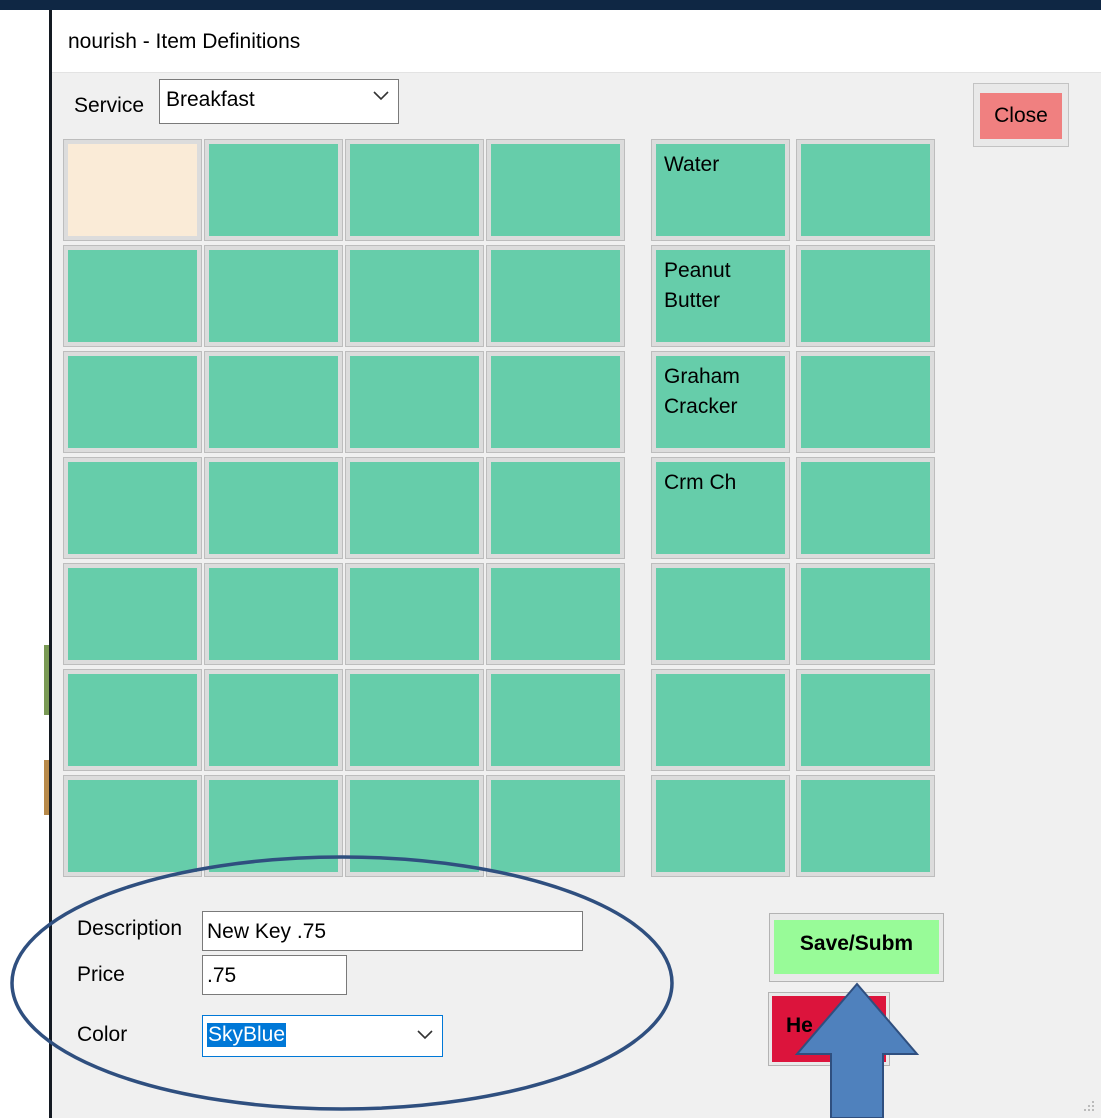 This screenshot has height=1118, width=1101. Describe the element at coordinates (692, 164) in the screenshot. I see `key-label: Water` at that location.